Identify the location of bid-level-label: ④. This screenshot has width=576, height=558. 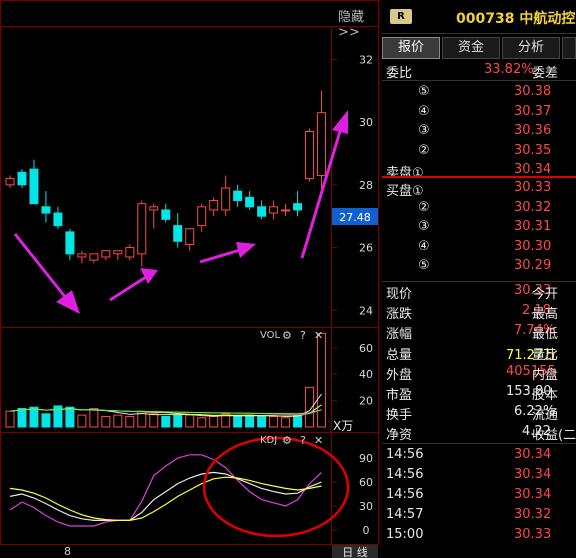
(424, 246).